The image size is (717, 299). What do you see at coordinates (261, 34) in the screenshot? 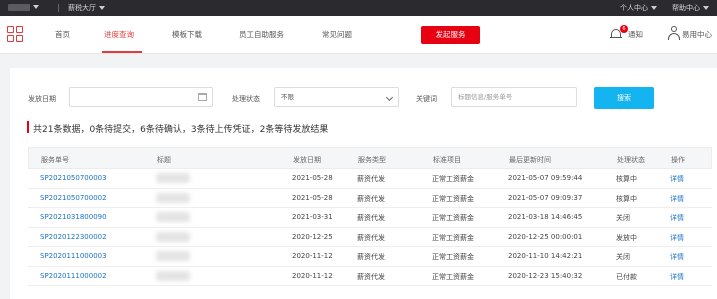
I see `nav-item-self-service: 员工自助服务` at bounding box center [261, 34].